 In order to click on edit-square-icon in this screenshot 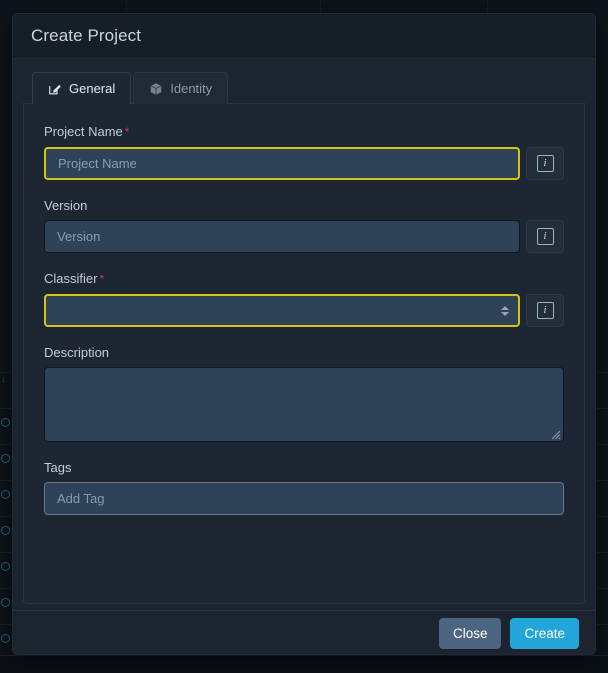, I will do `click(55, 89)`.